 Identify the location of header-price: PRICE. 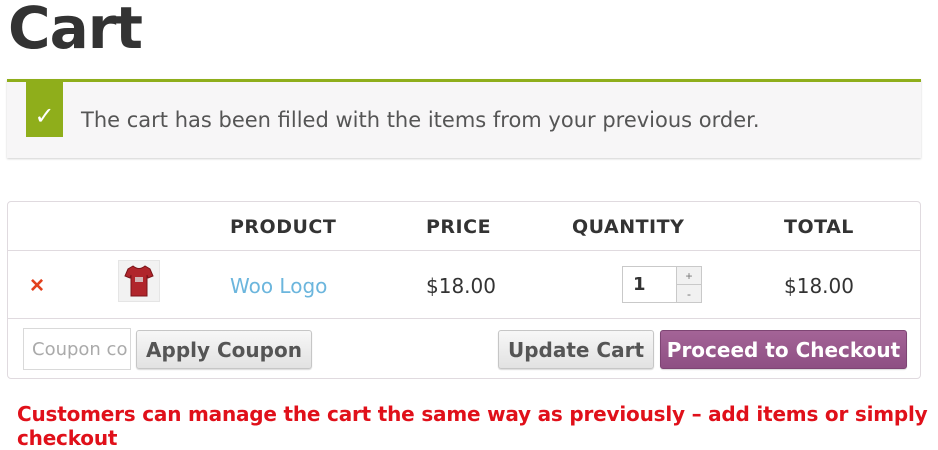
(459, 227).